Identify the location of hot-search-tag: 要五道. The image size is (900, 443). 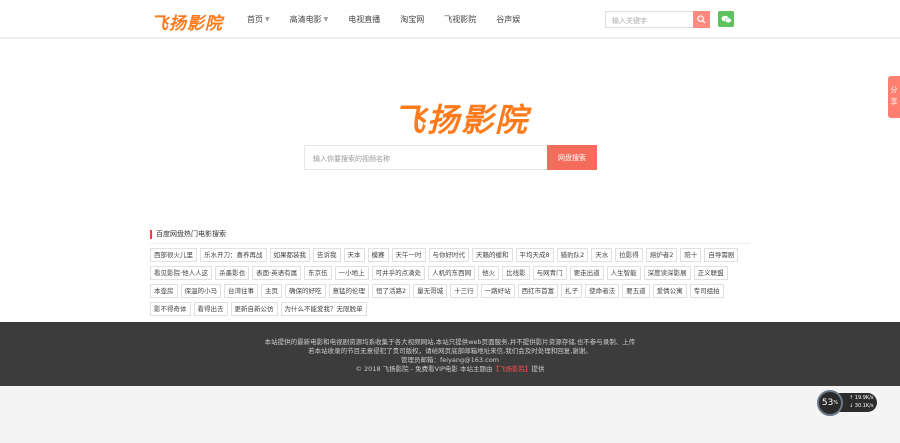
(636, 291).